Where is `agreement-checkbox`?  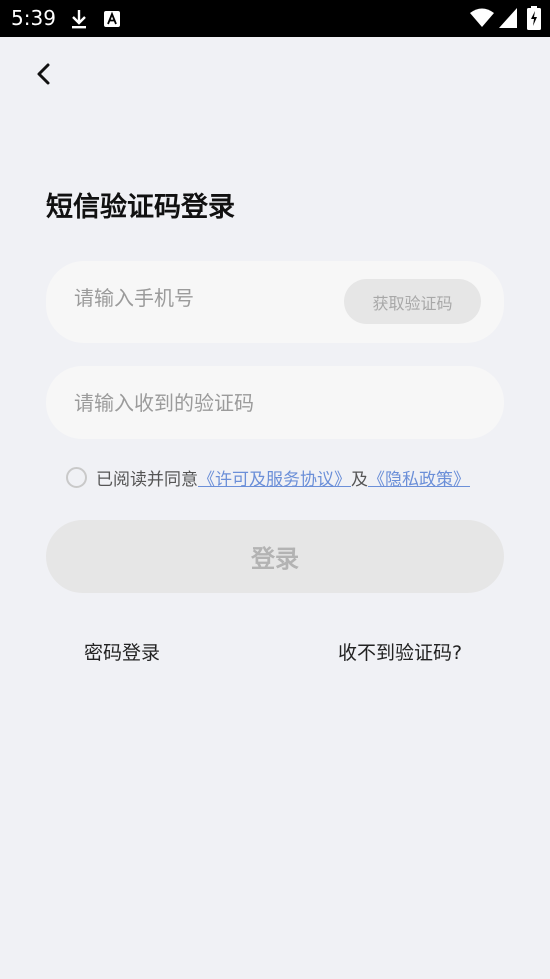 agreement-checkbox is located at coordinates (76, 477).